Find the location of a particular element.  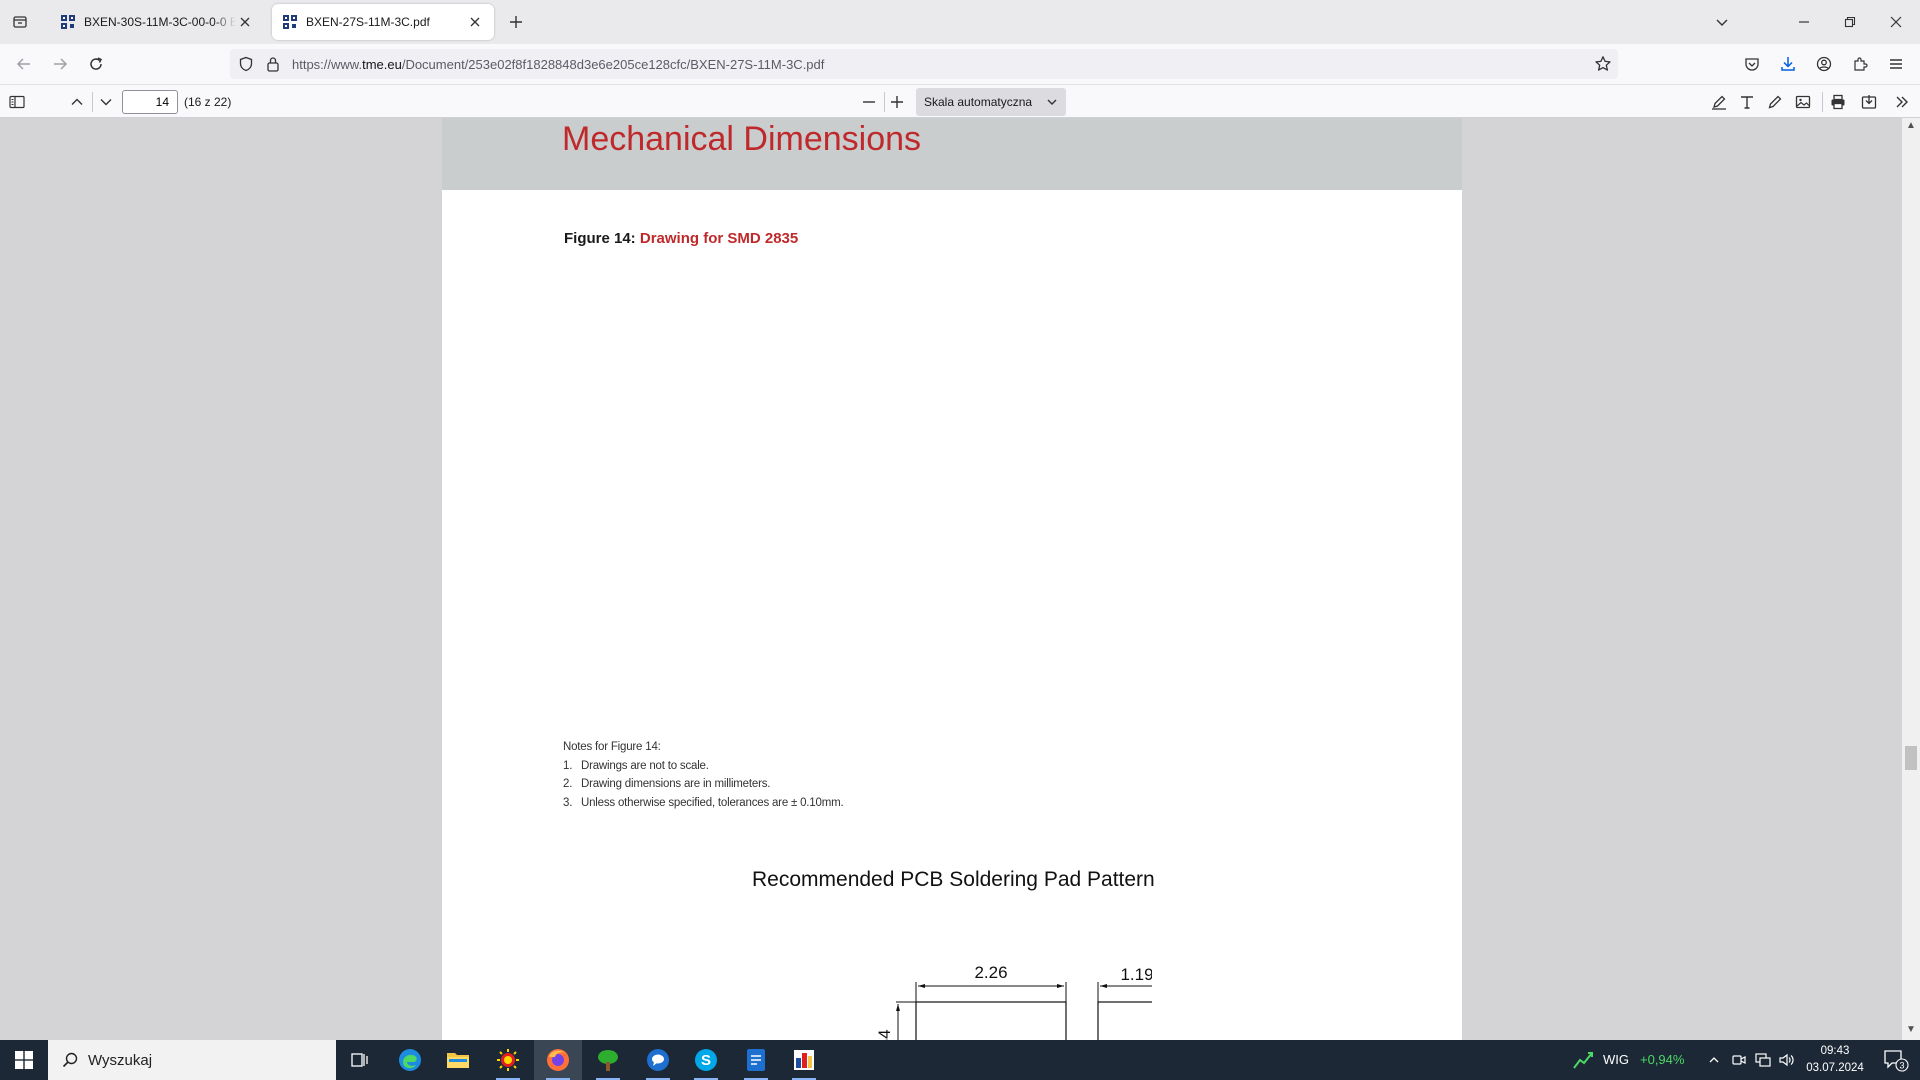

firefox-icon is located at coordinates (558, 1060).